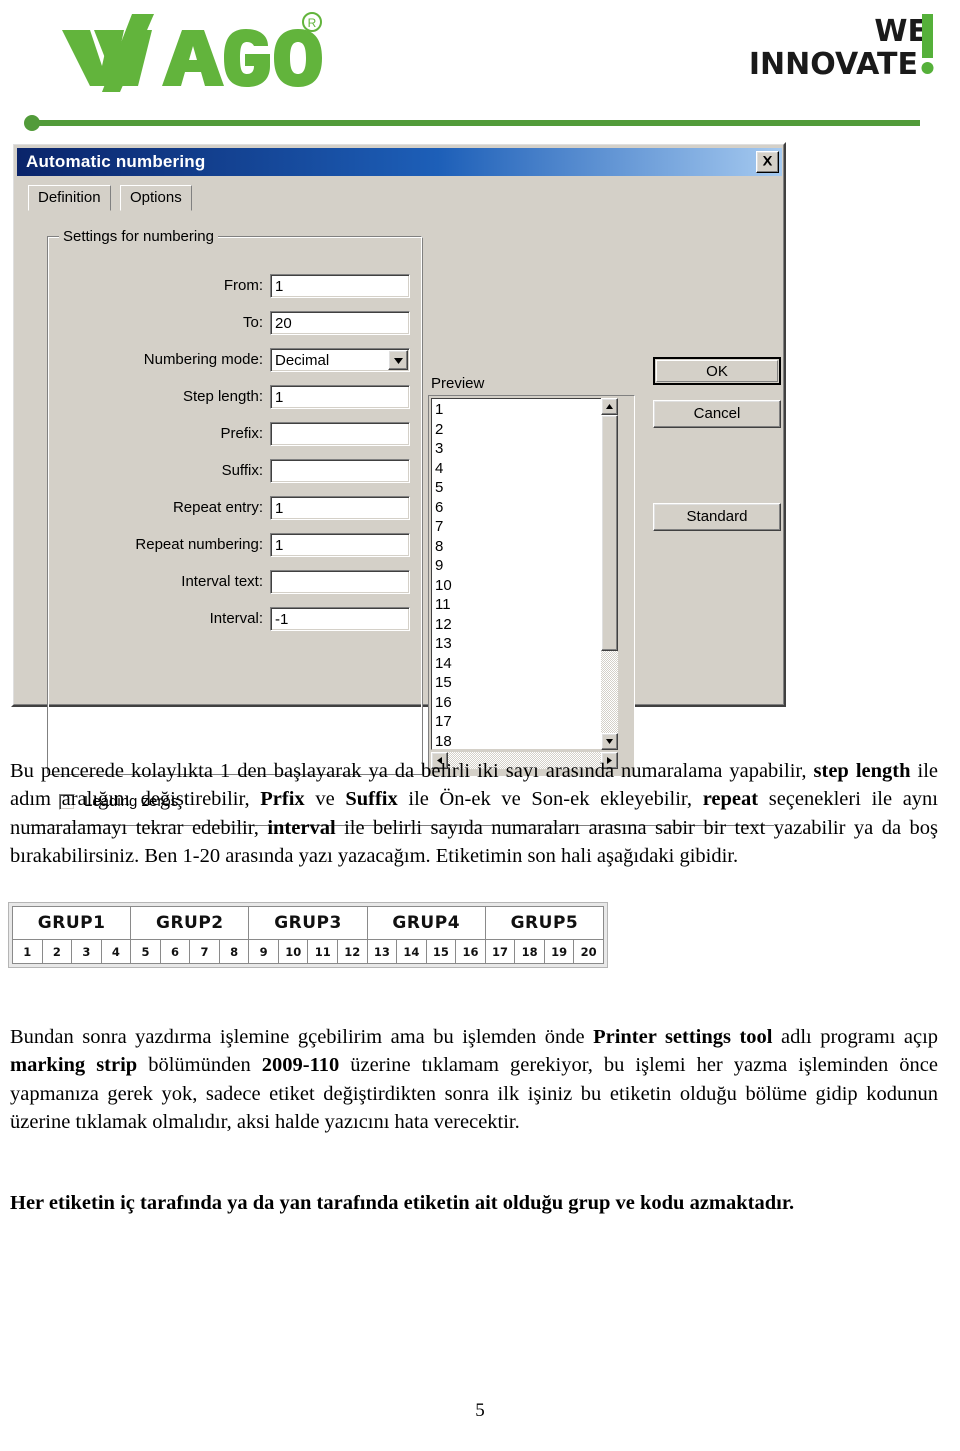  I want to click on strip-number-cell: 20, so click(588, 951).